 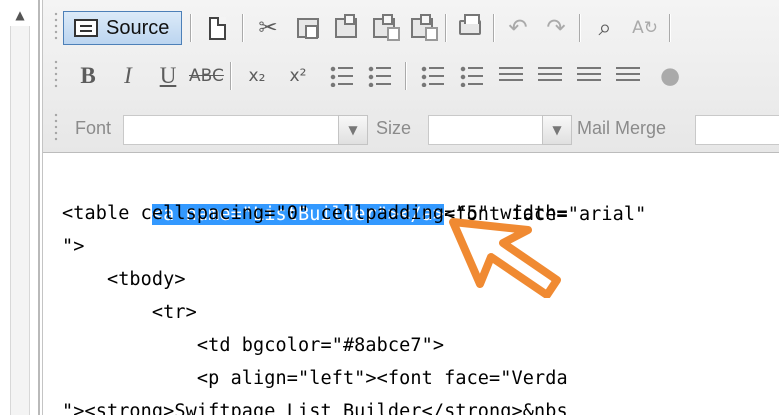 I want to click on align-right-button, so click(x=589, y=76).